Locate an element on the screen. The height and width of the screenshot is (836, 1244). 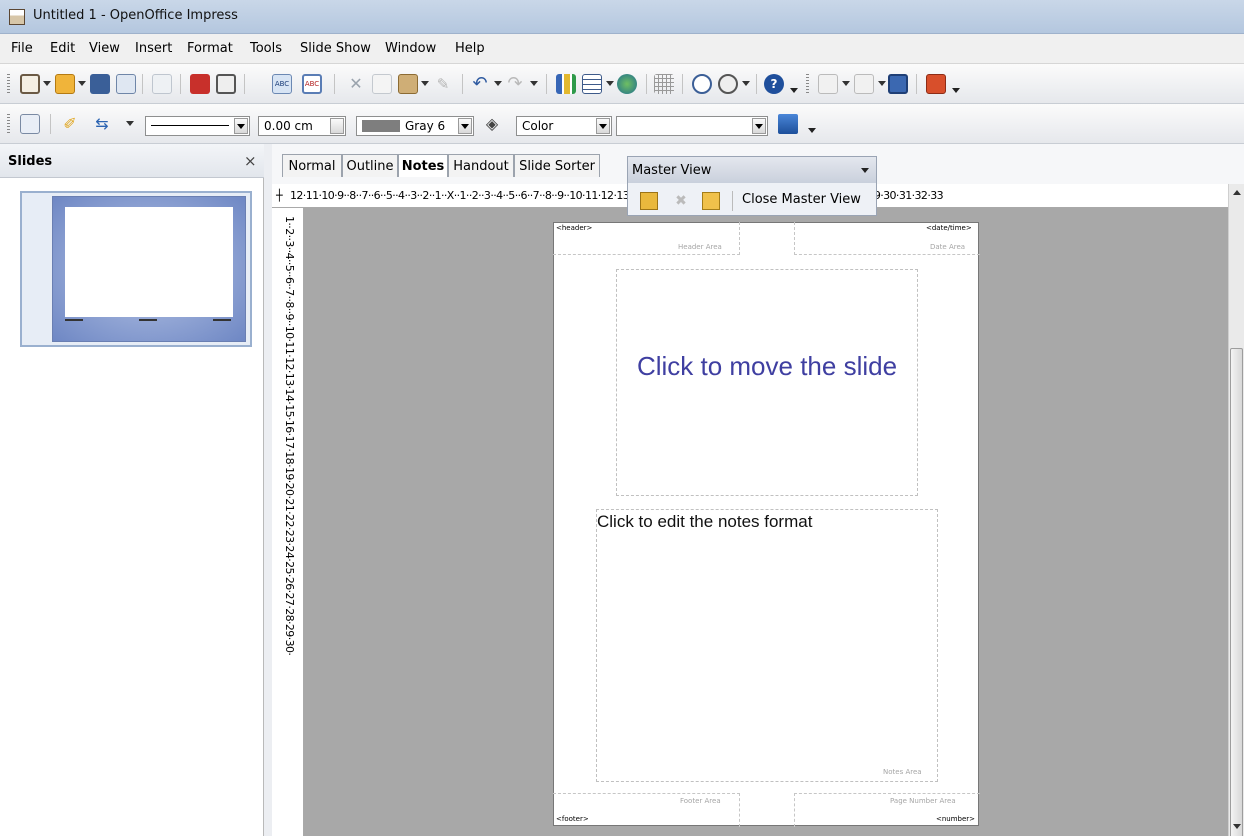
slide-thumbnail is located at coordinates (149, 269).